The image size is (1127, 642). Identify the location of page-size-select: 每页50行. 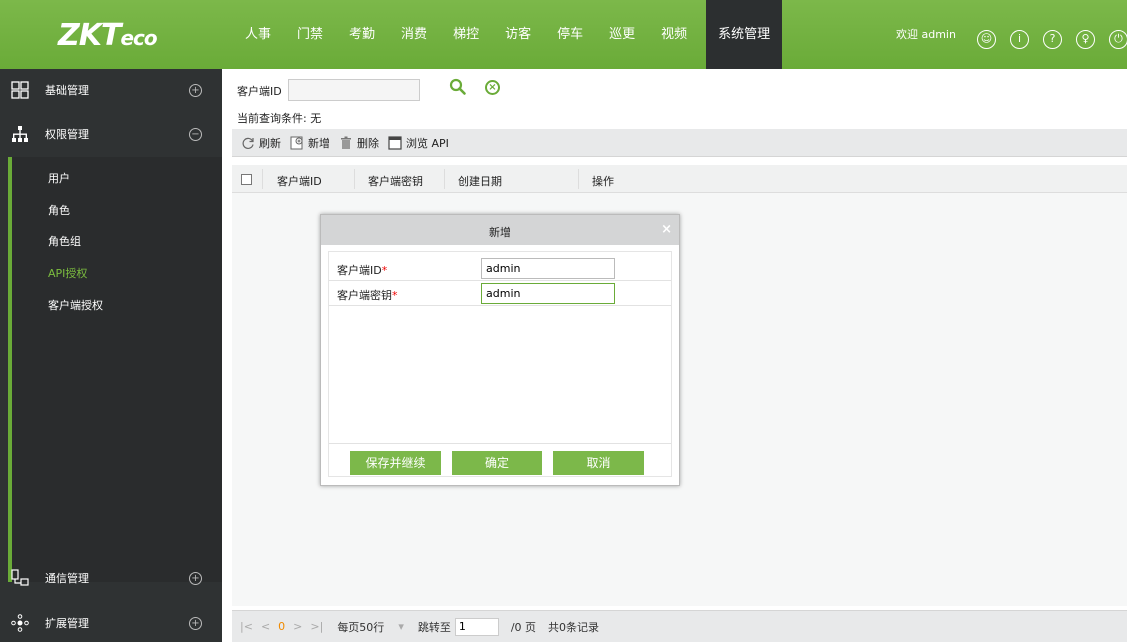
(360, 627).